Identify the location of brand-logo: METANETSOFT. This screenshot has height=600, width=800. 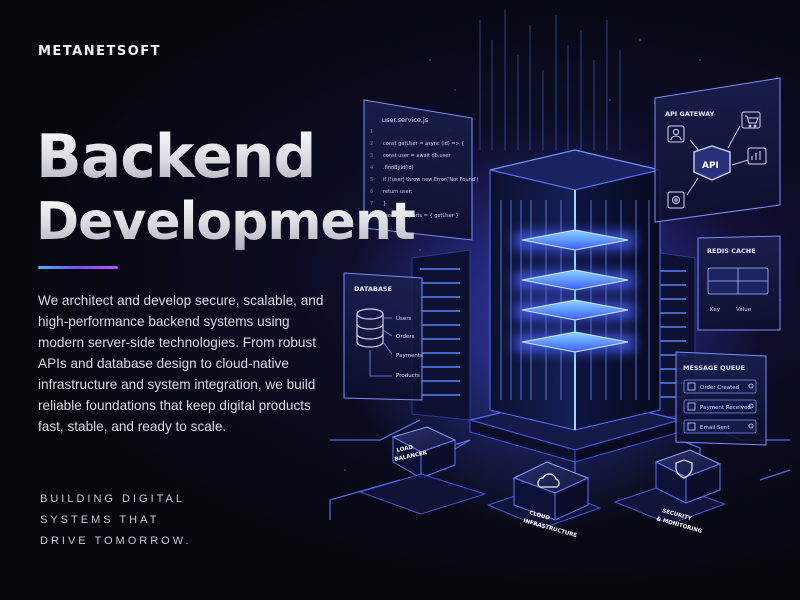
(99, 51).